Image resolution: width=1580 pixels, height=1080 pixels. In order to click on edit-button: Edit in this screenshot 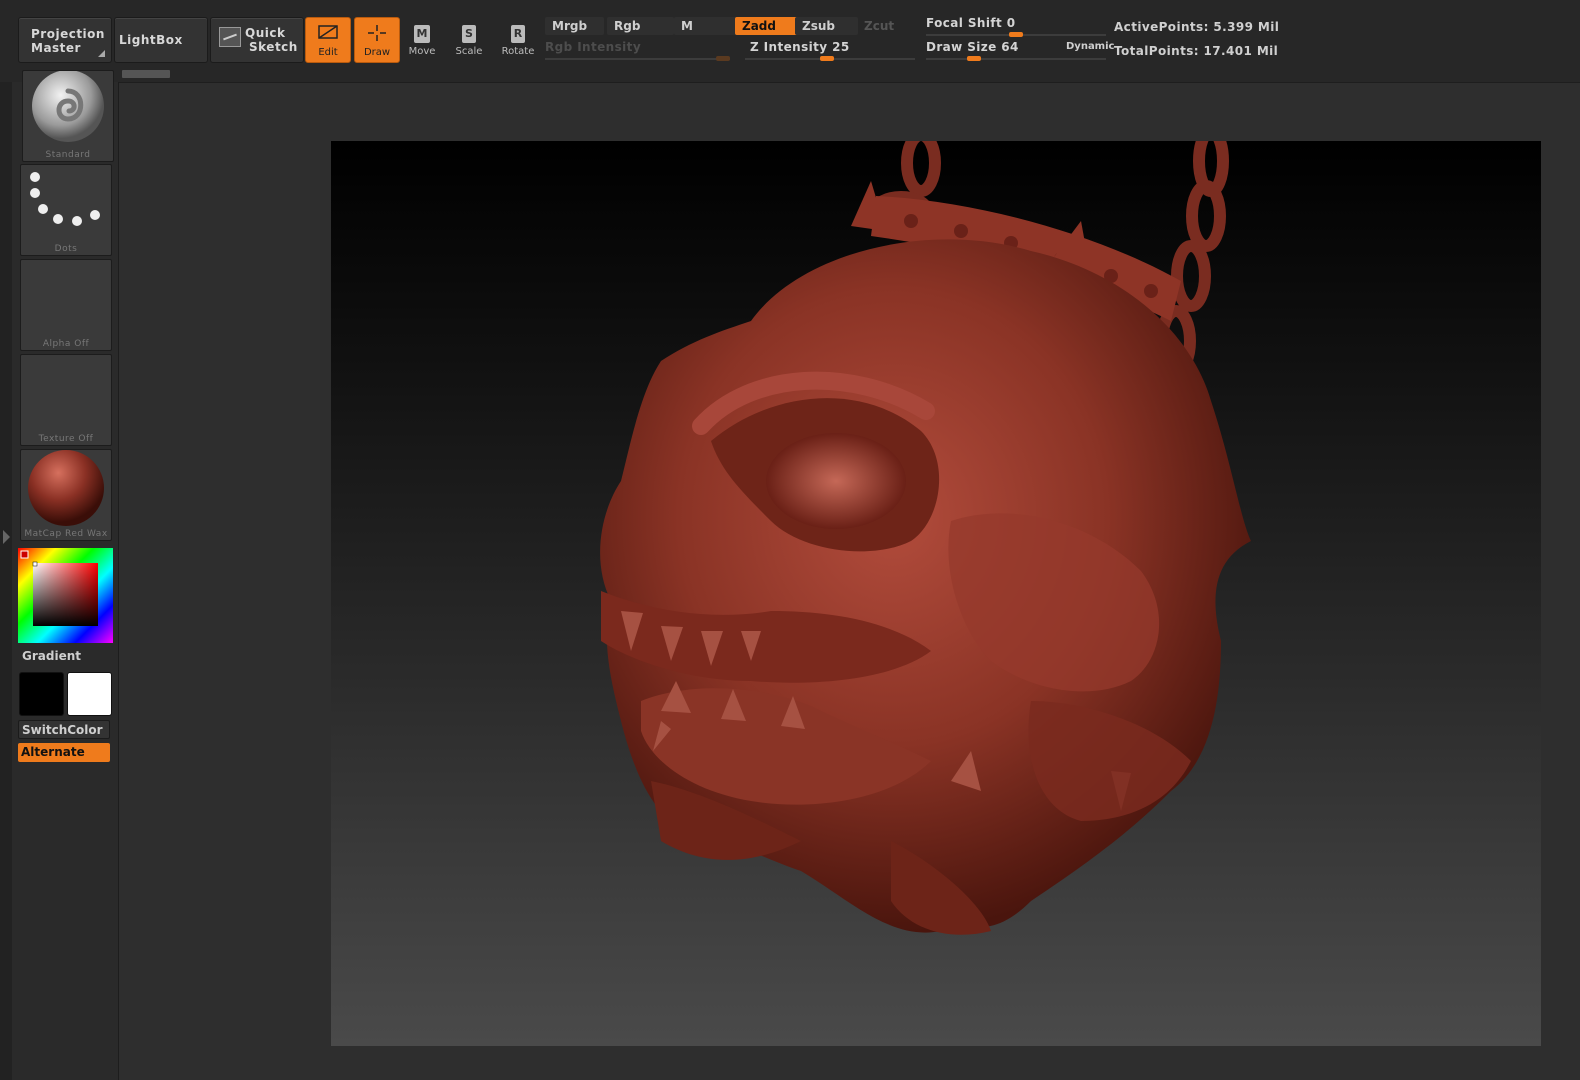, I will do `click(328, 40)`.